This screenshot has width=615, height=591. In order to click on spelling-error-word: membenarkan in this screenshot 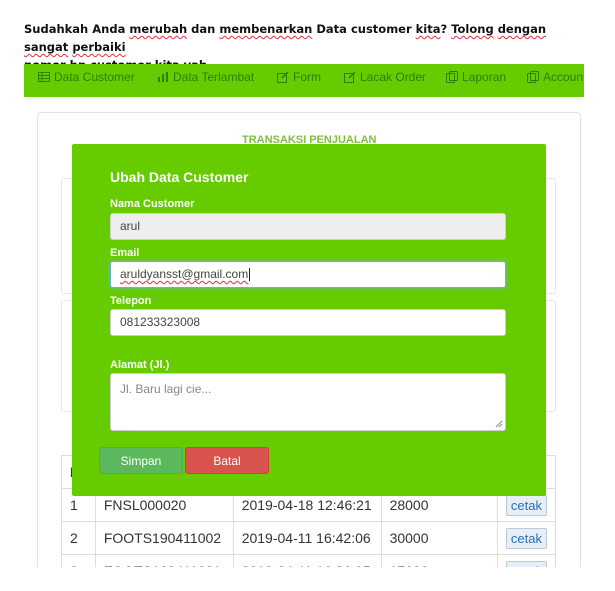, I will do `click(266, 29)`.